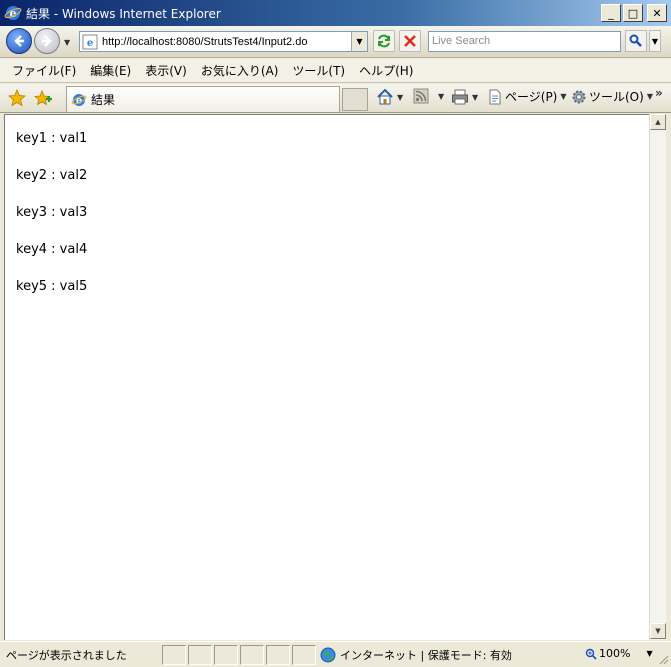 Image resolution: width=671 pixels, height=667 pixels. Describe the element at coordinates (123, 13) in the screenshot. I see `window-title: 結果 - Windows Internet Explorer` at that location.